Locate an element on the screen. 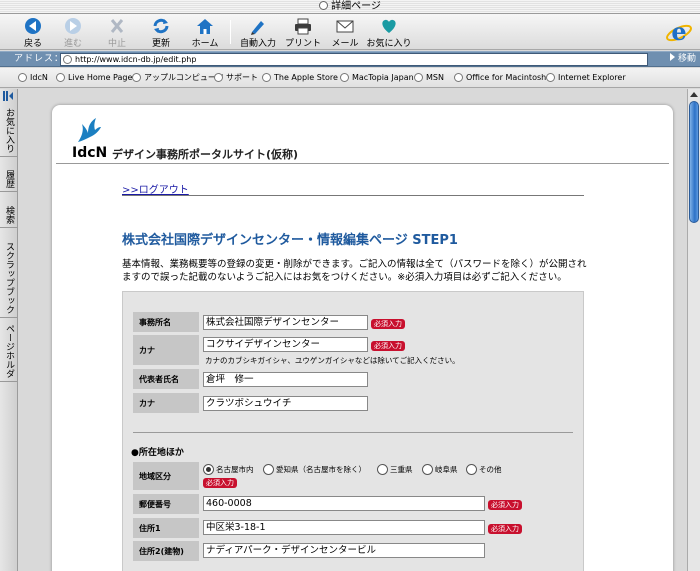  print-label: プリント is located at coordinates (302, 44).